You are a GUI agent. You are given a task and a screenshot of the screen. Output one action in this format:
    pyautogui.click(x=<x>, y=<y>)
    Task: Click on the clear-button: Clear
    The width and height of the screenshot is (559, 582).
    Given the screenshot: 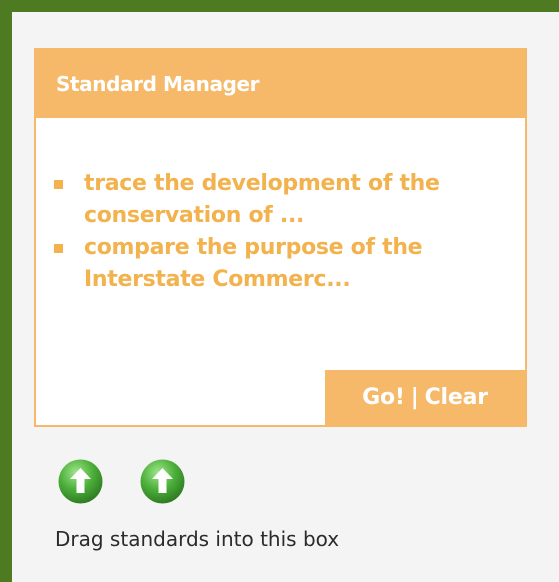 What is the action you would take?
    pyautogui.click(x=457, y=397)
    